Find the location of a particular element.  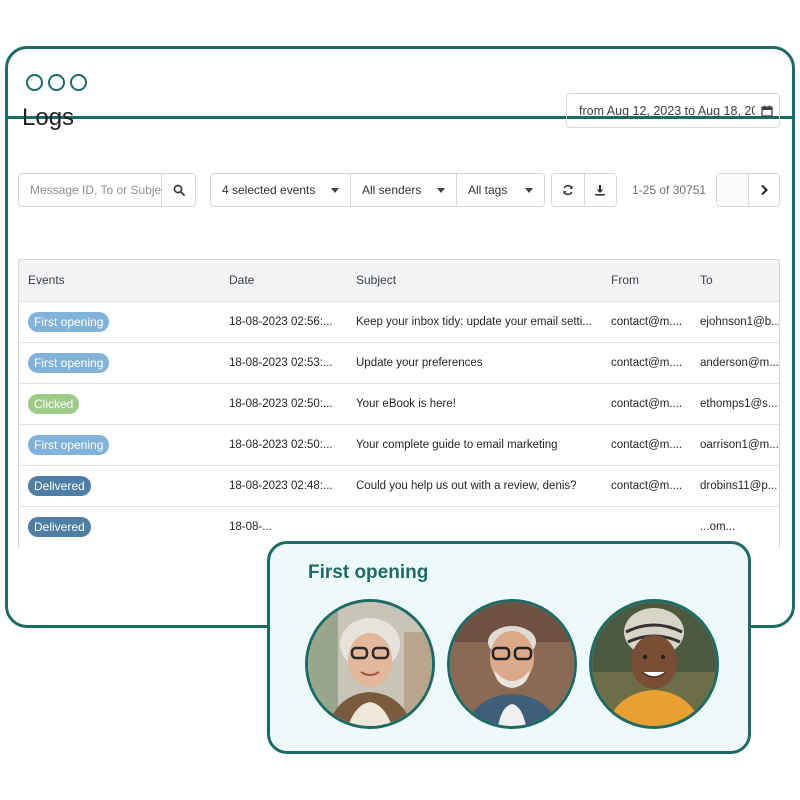

refresh-icon is located at coordinates (568, 190).